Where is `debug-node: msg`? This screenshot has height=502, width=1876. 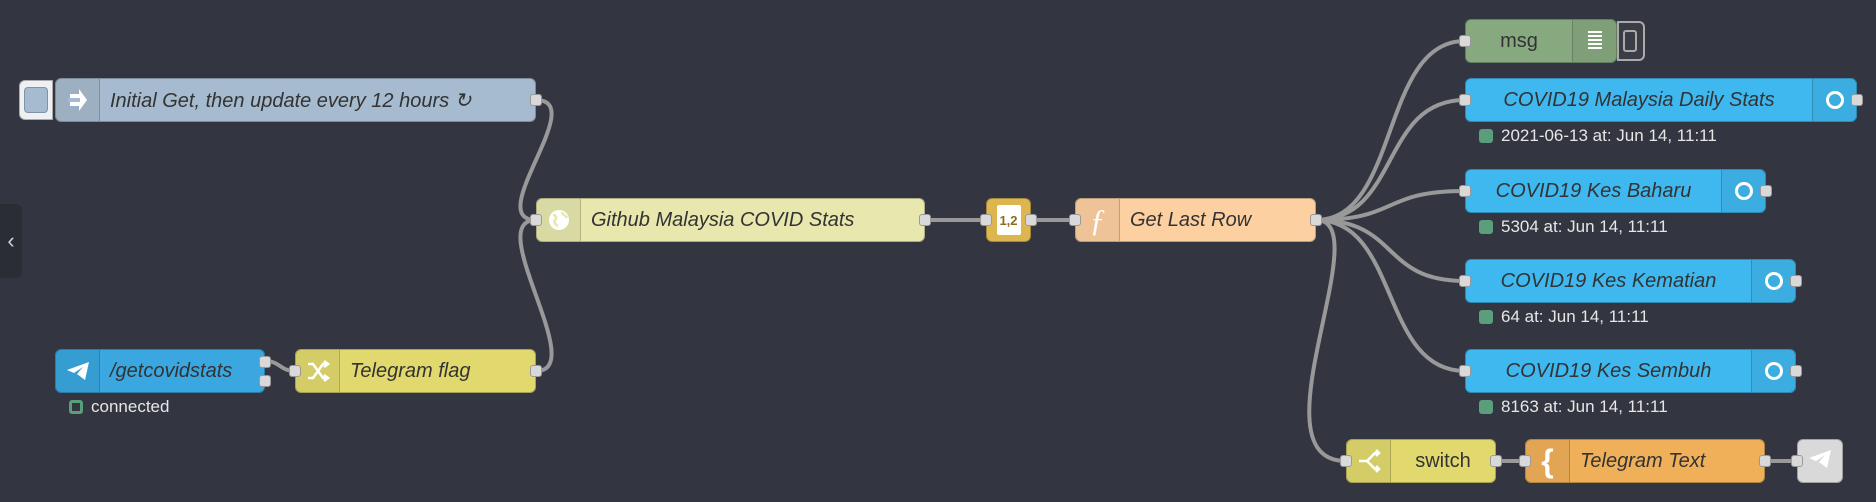 debug-node: msg is located at coordinates (1538, 41).